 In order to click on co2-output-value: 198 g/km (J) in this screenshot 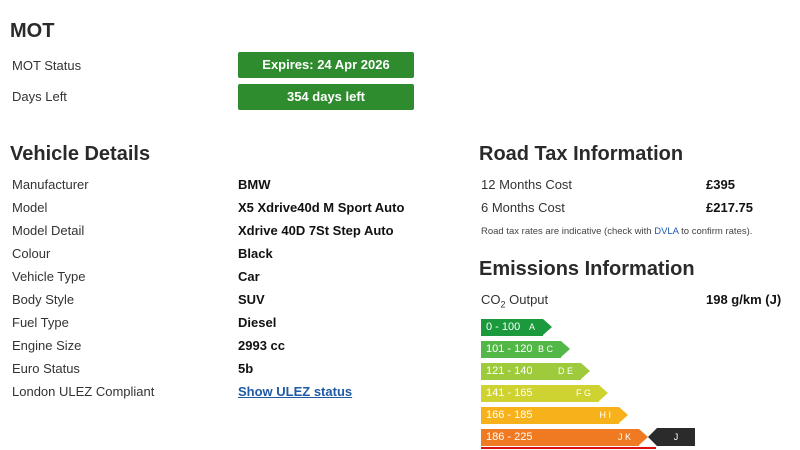, I will do `click(744, 299)`.